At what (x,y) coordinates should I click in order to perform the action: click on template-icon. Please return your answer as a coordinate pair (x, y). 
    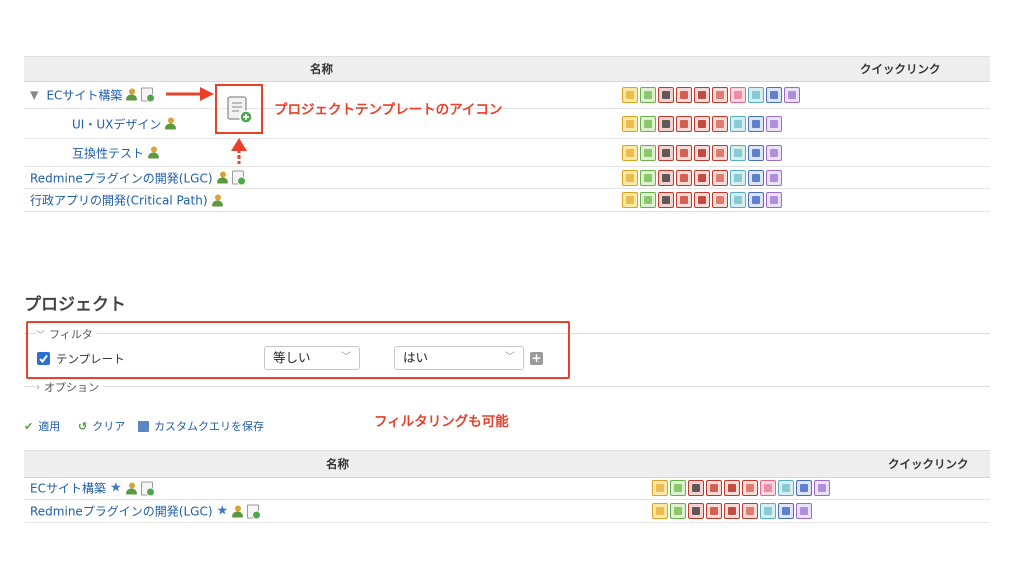
    Looking at the image, I should click on (147, 488).